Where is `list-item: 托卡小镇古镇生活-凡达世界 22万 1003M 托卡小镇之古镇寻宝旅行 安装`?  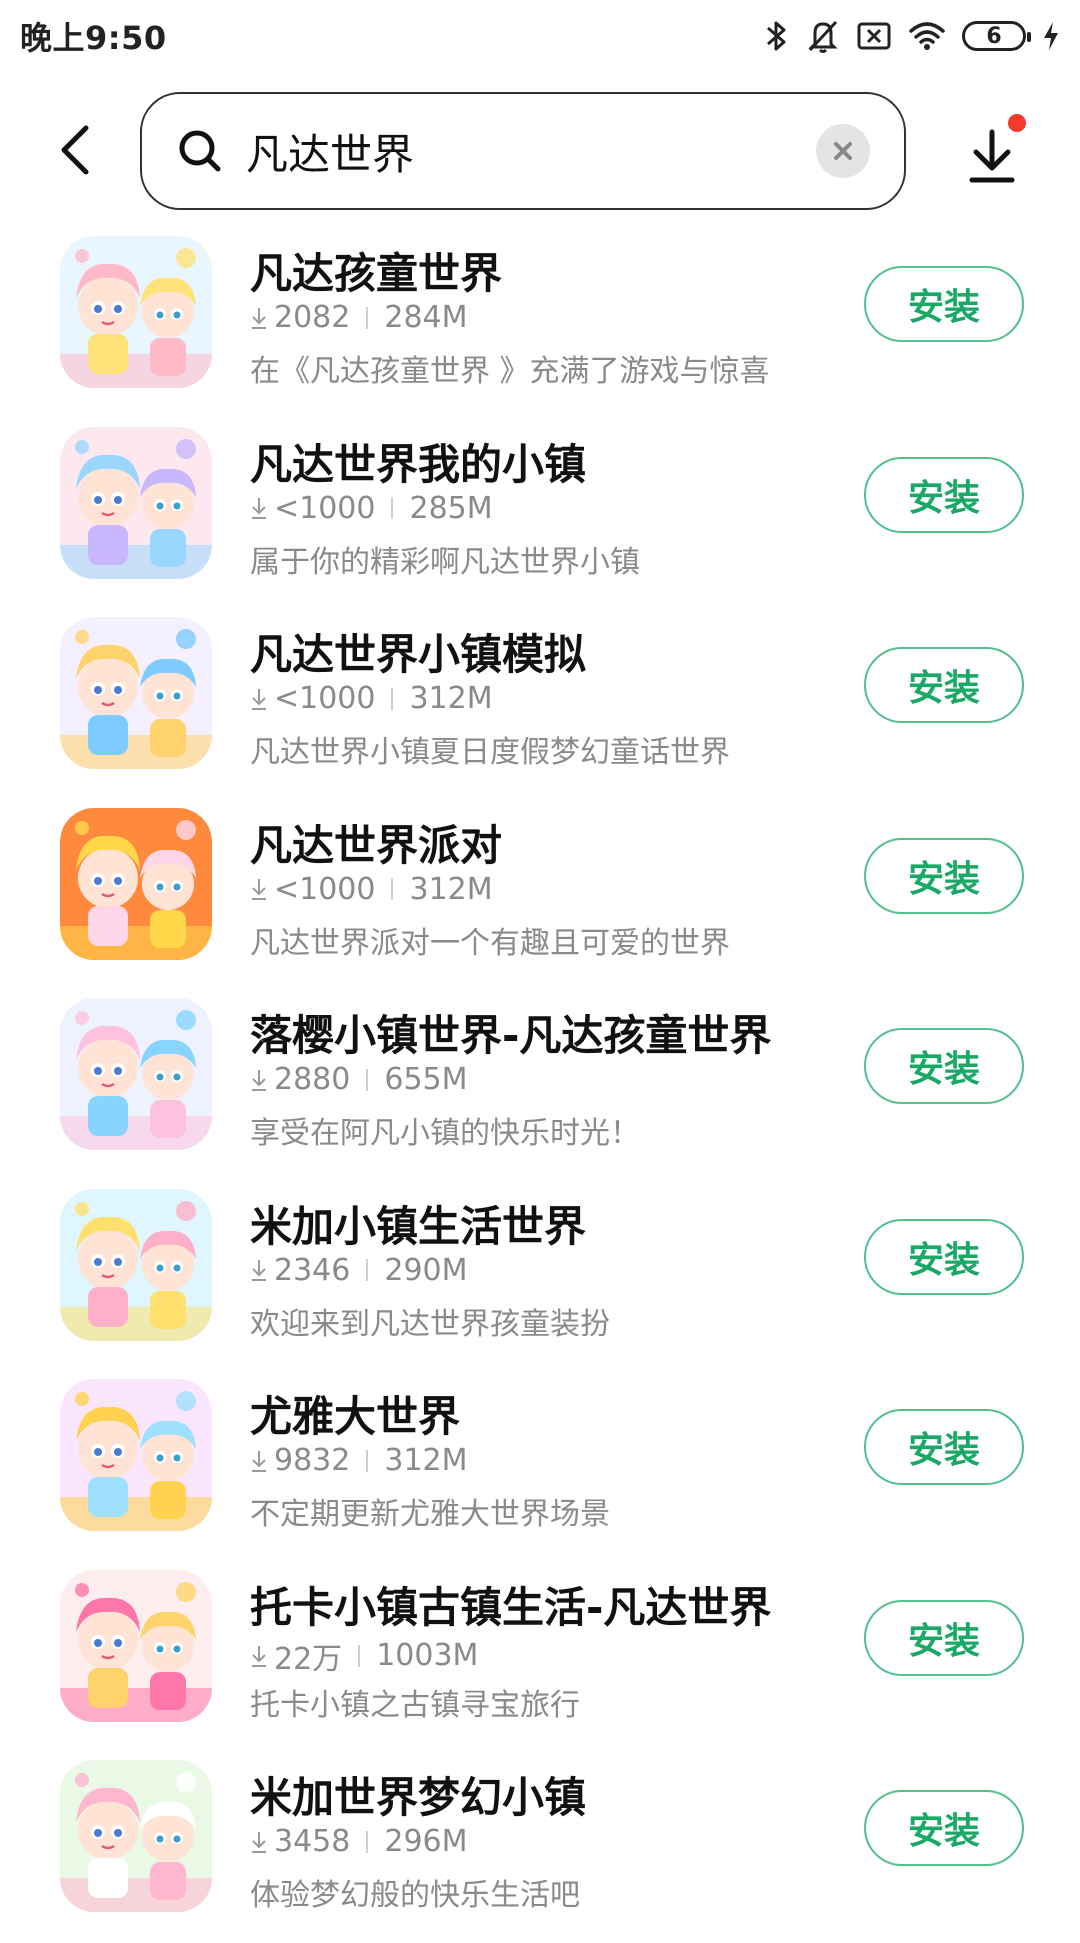
list-item: 托卡小镇古镇生活-凡达世界 22万 1003M 托卡小镇之古镇寻宝旅行 安装 is located at coordinates (540, 1657).